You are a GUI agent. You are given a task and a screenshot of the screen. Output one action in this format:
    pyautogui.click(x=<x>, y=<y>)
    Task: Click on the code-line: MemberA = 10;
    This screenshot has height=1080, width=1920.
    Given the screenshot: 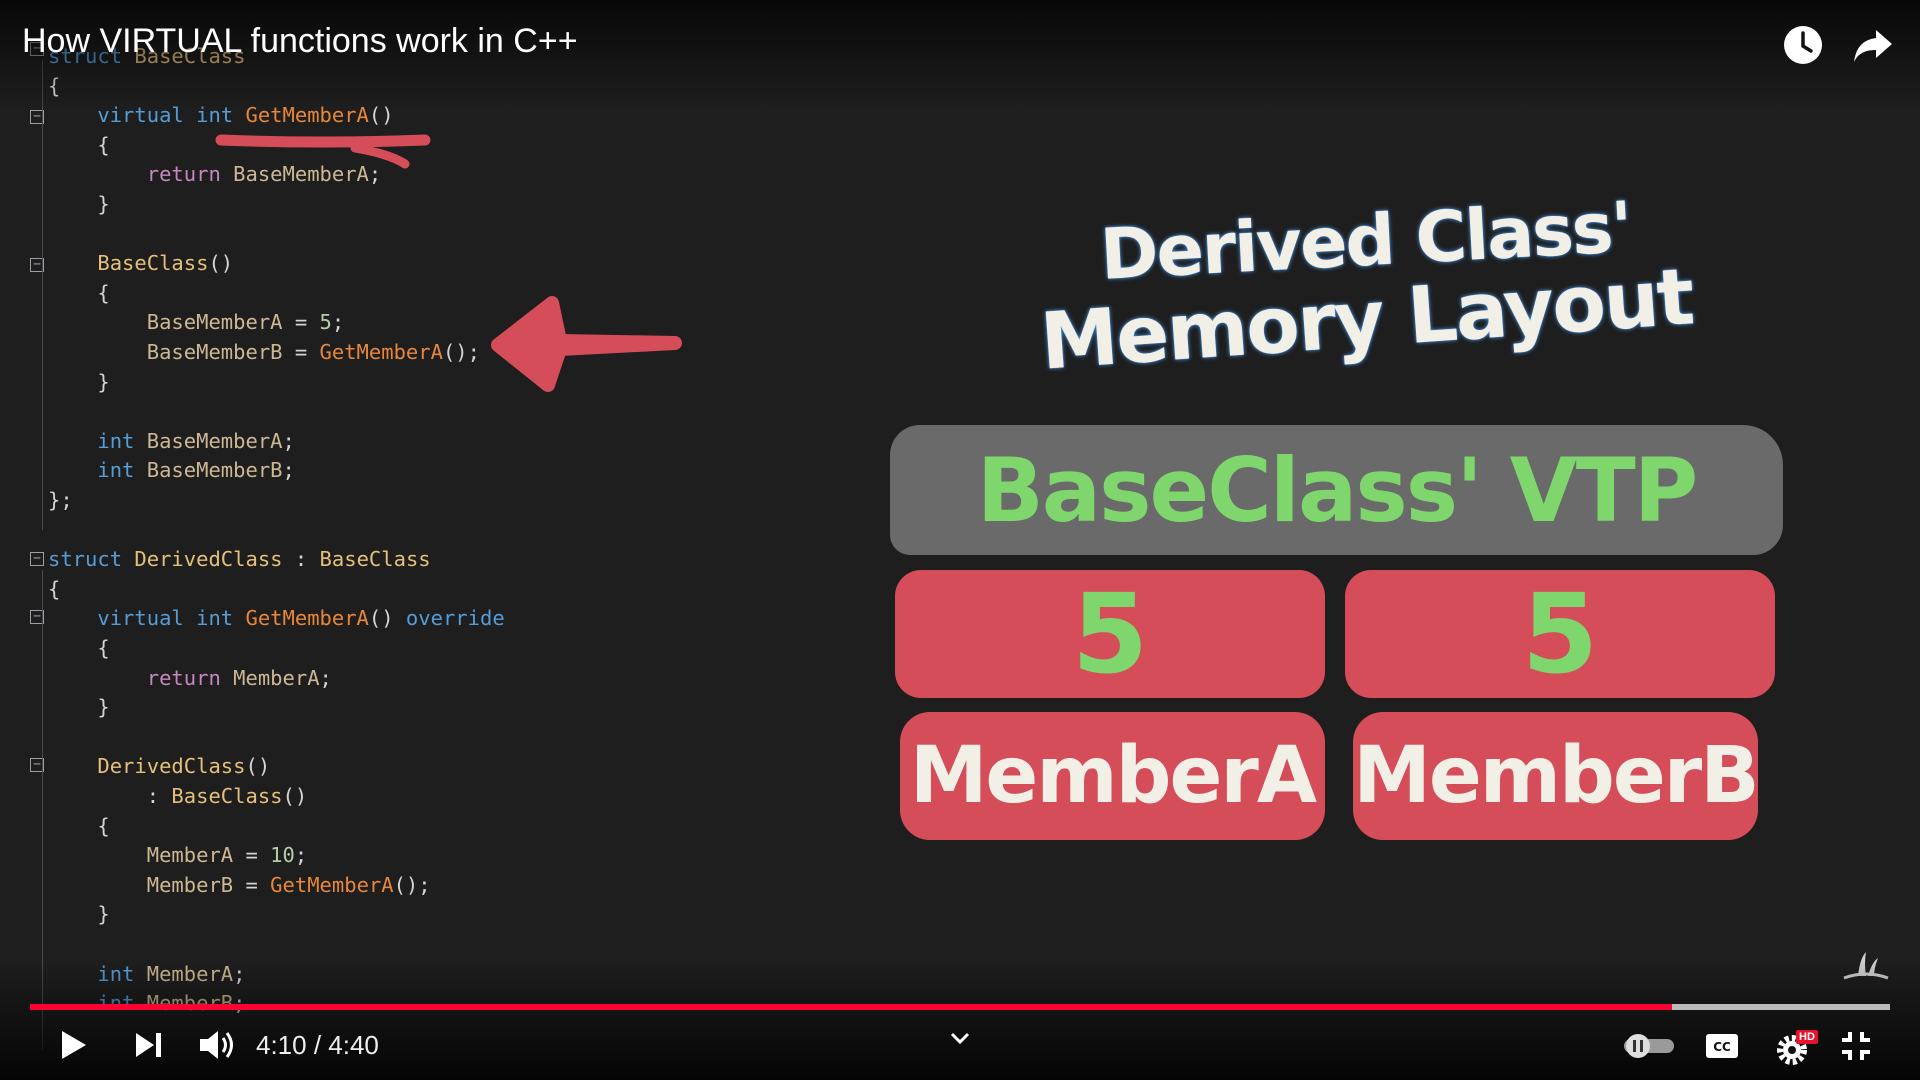 What is the action you would take?
    pyautogui.click(x=177, y=855)
    